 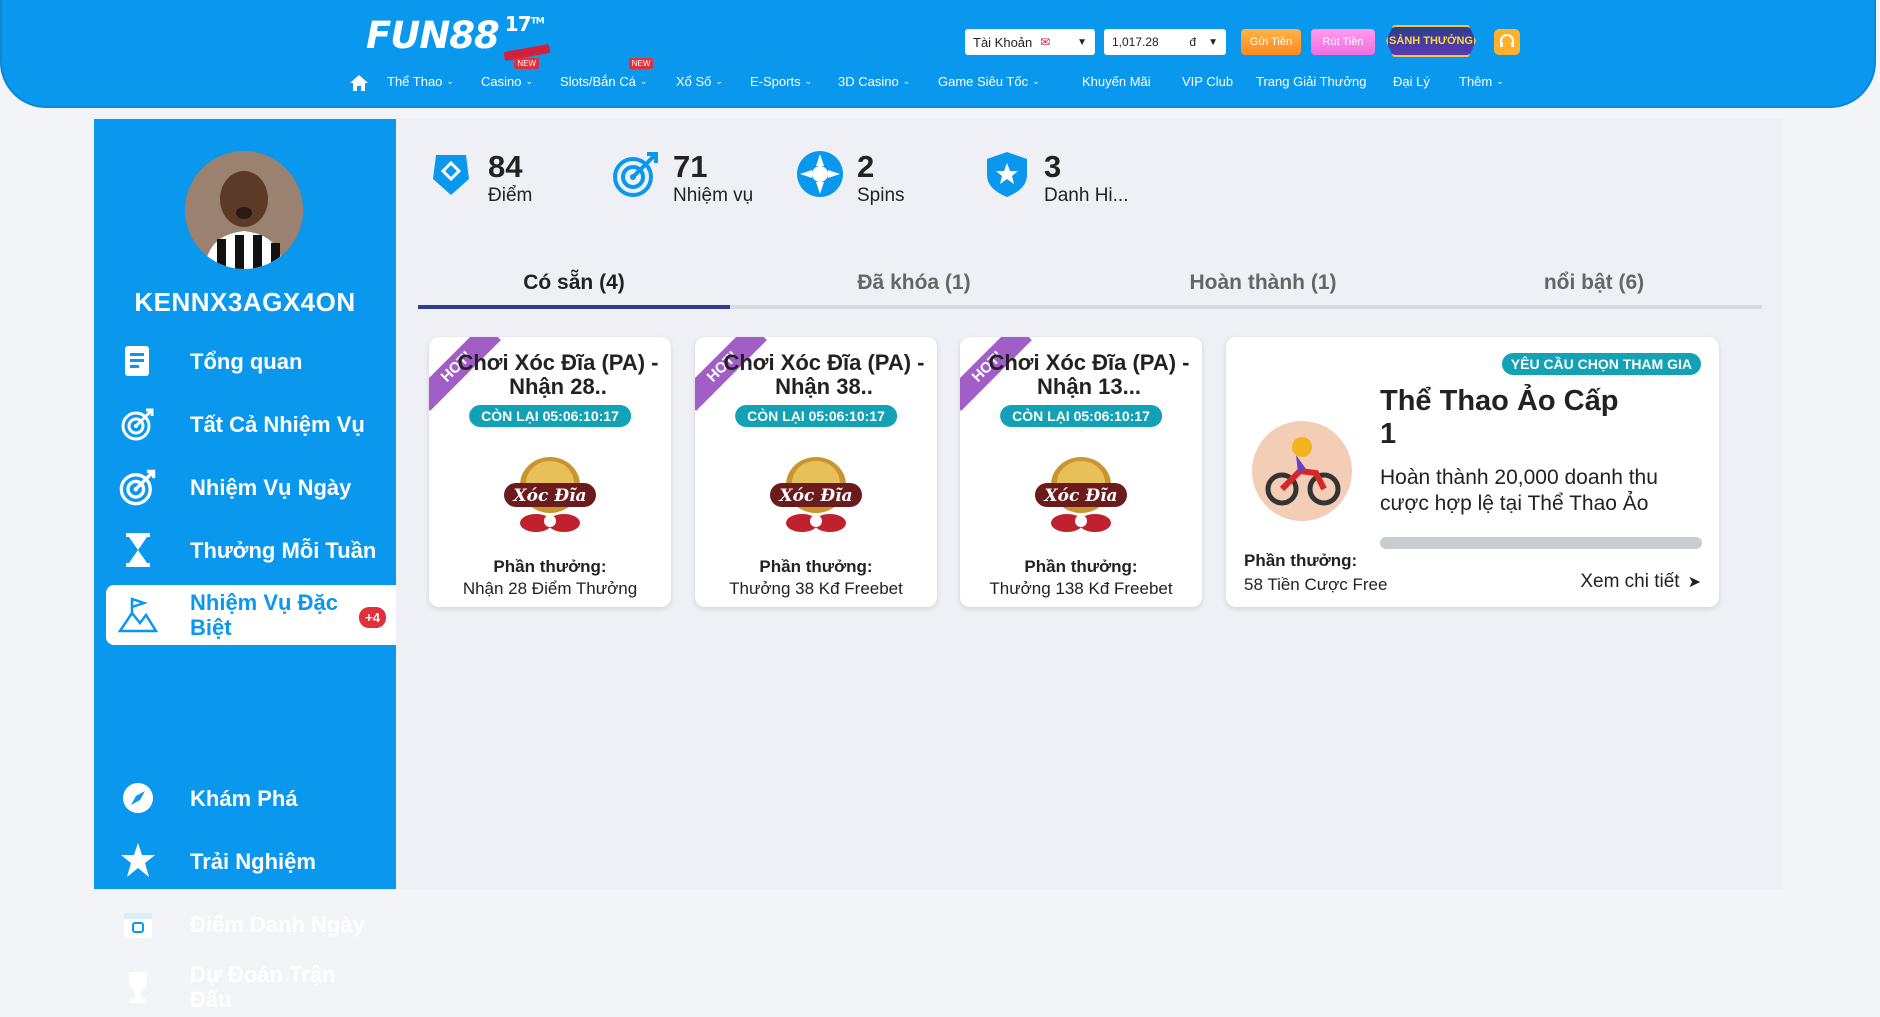 What do you see at coordinates (1316, 584) in the screenshot?
I see `reward-value: 58 Tiền Cược Free` at bounding box center [1316, 584].